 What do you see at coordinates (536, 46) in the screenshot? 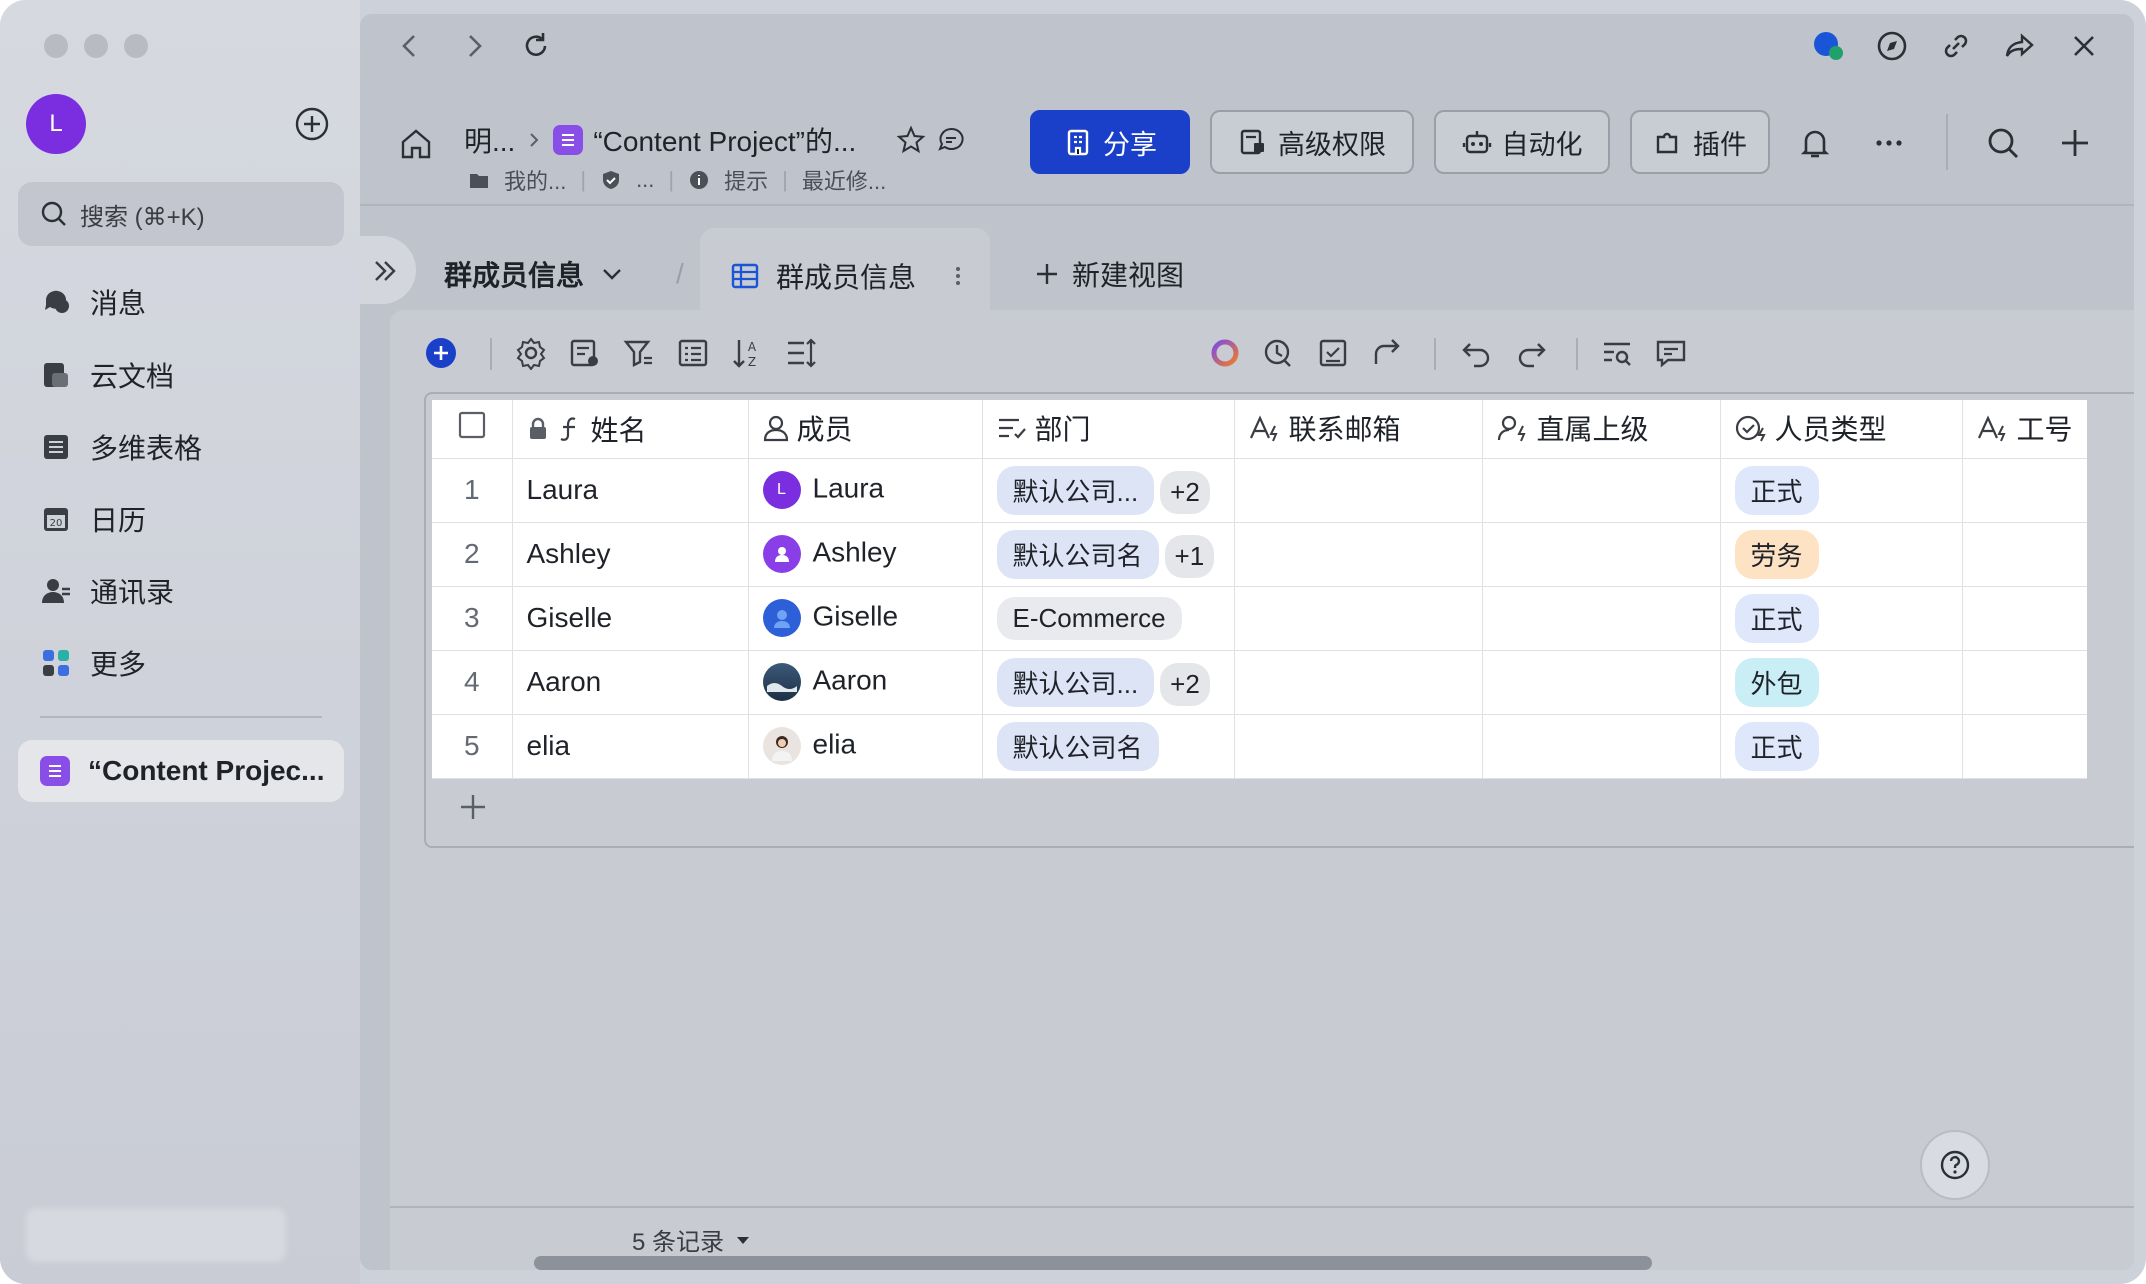
I see `refresh-icon` at bounding box center [536, 46].